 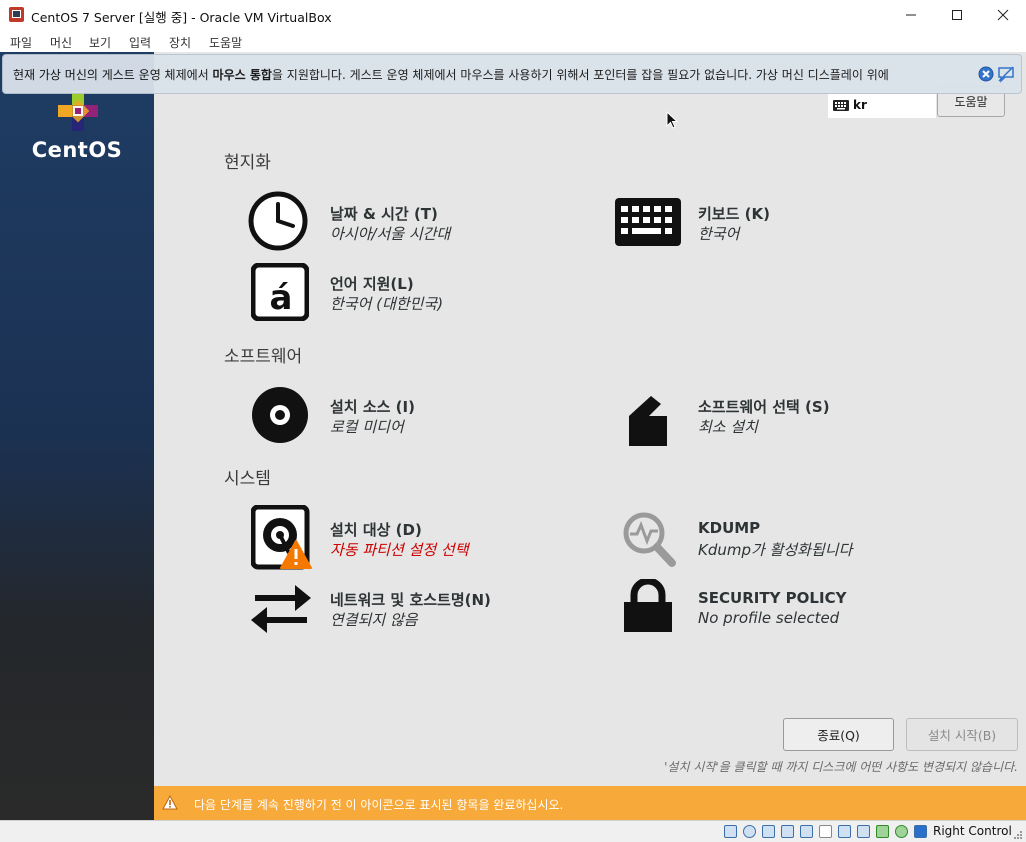 I want to click on begin-installation-button: 설치 시작(B), so click(x=962, y=734).